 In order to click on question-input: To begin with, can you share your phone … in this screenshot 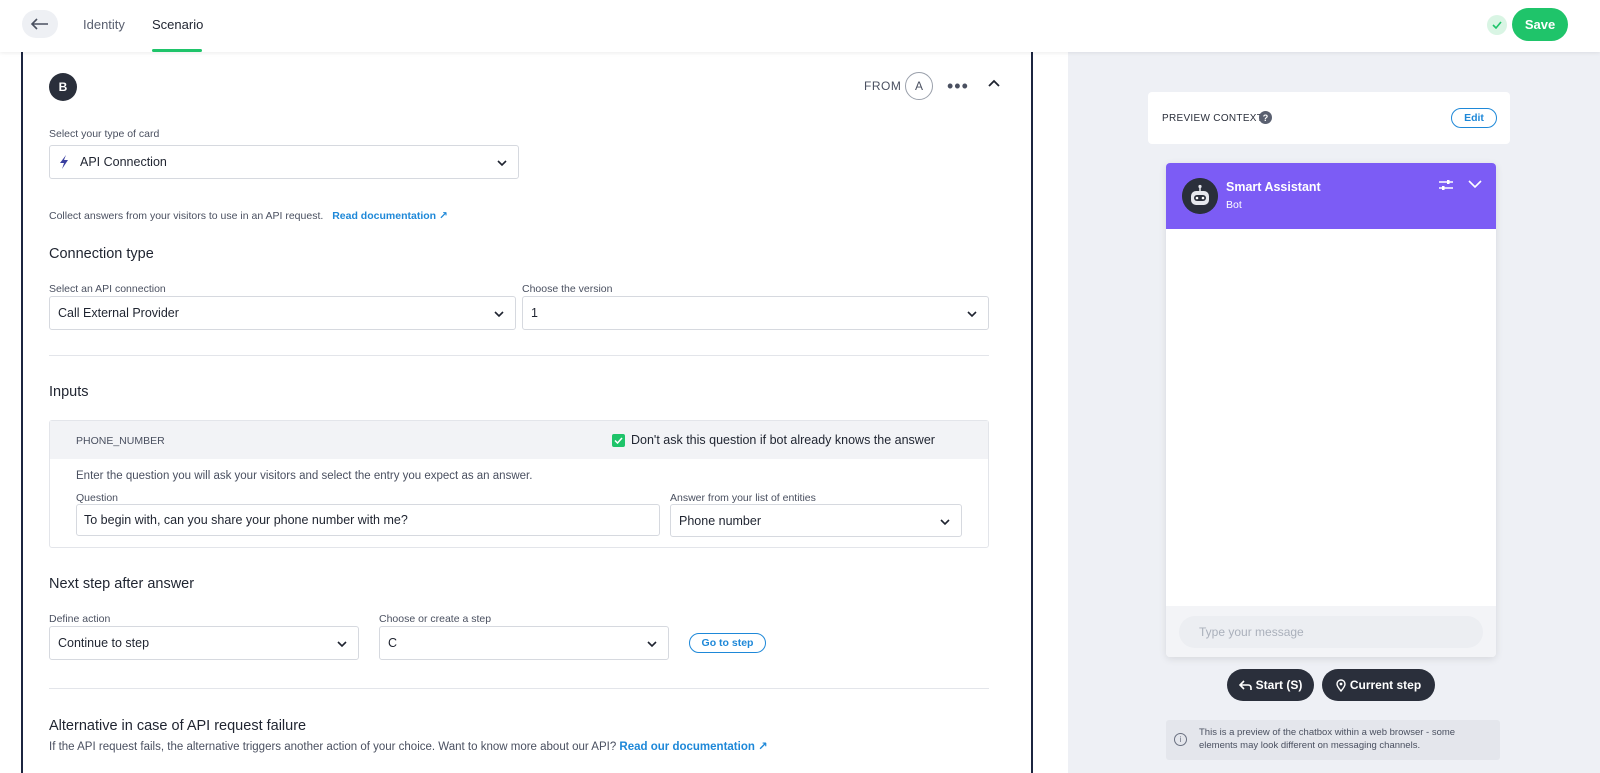, I will do `click(368, 520)`.